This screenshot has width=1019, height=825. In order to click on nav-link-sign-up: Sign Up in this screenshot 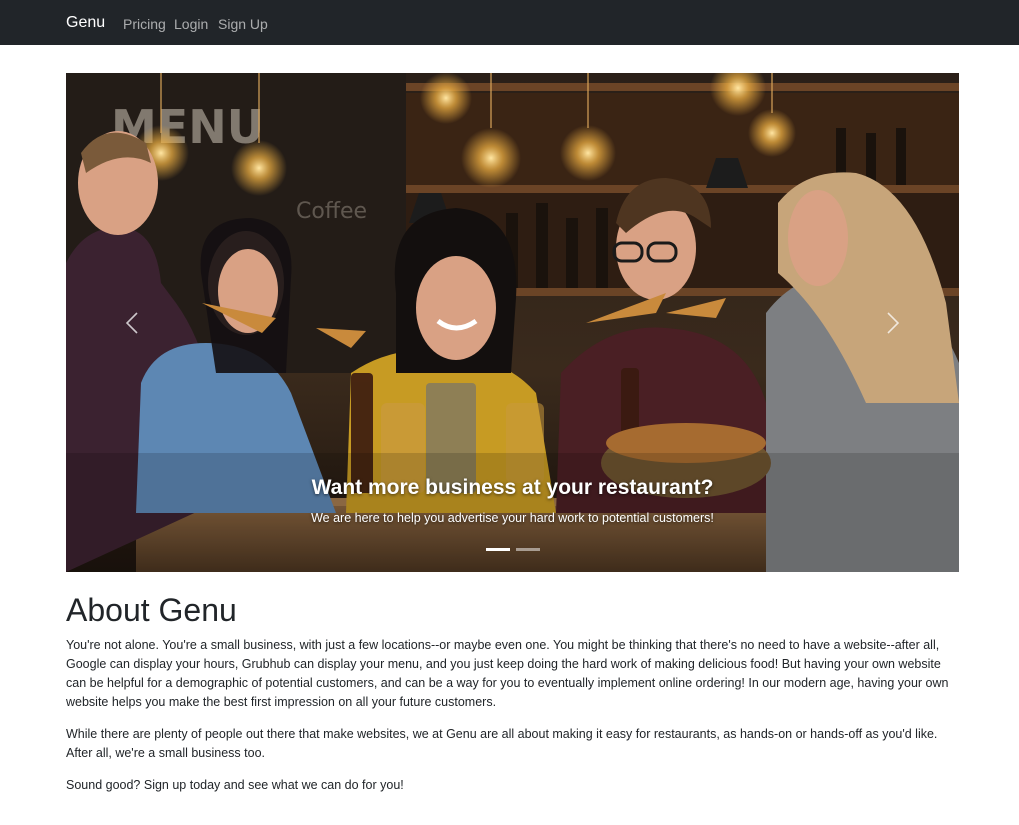, I will do `click(243, 24)`.